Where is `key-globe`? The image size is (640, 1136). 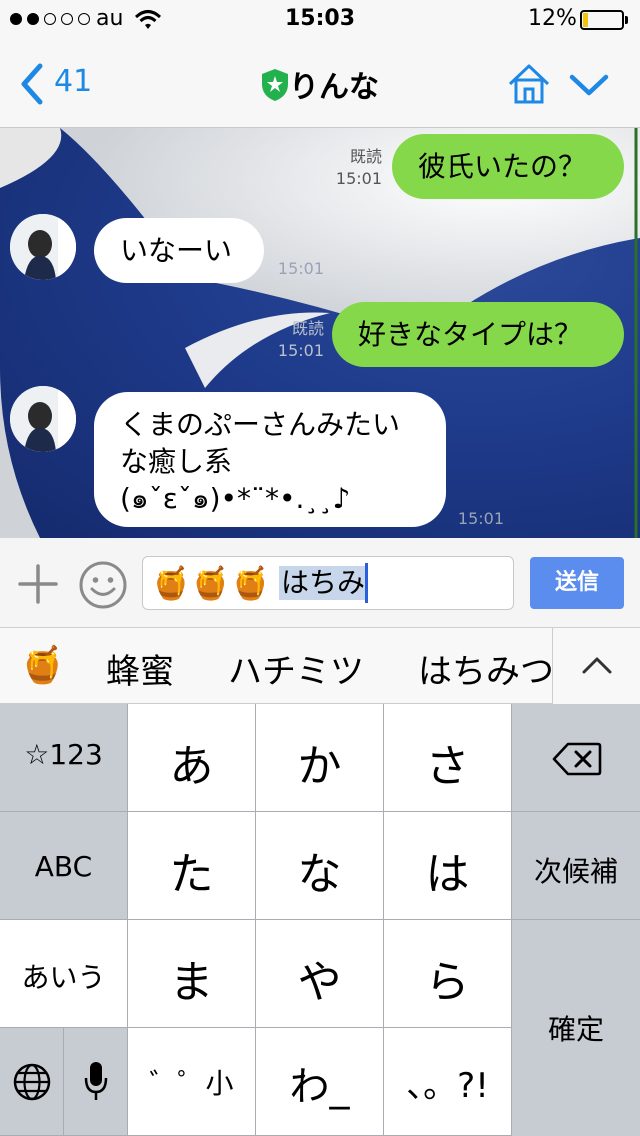
key-globe is located at coordinates (32, 1082).